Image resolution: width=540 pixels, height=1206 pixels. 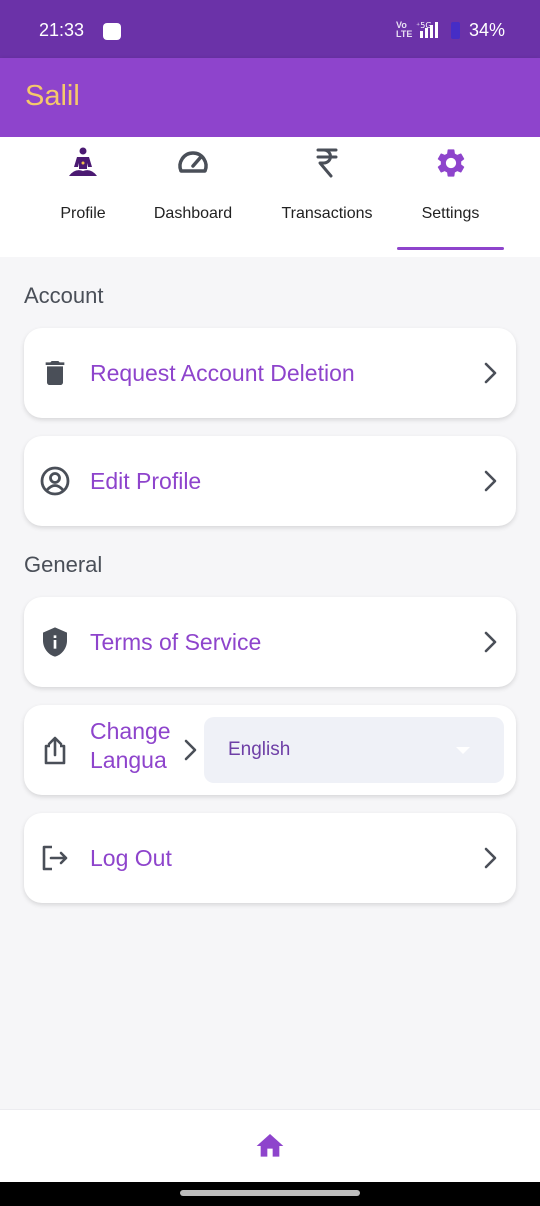 What do you see at coordinates (193, 197) in the screenshot?
I see `tab-dashboard: Dashboard` at bounding box center [193, 197].